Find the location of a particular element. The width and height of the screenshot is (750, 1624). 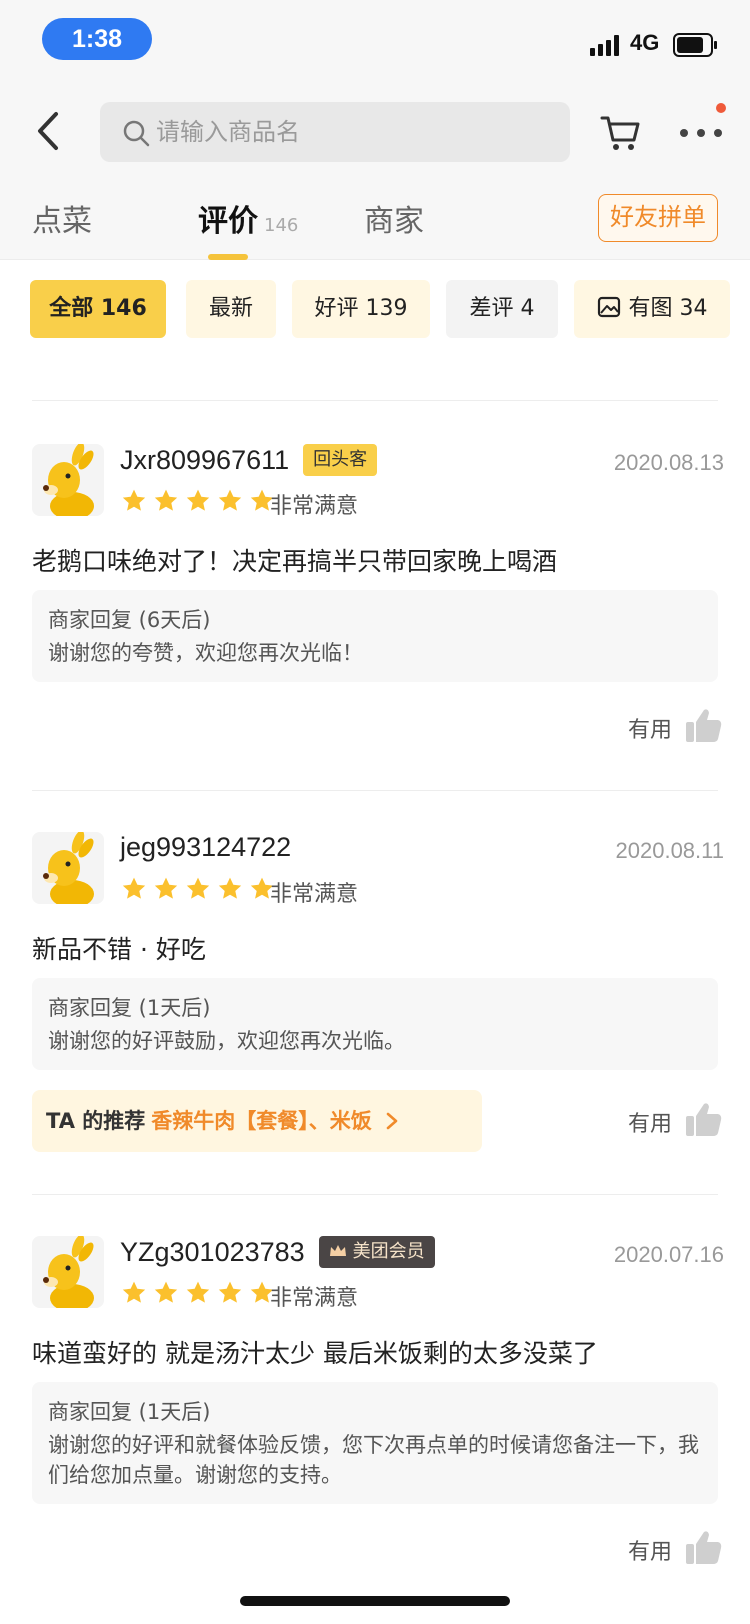

back-arrow-icon is located at coordinates (50, 131).